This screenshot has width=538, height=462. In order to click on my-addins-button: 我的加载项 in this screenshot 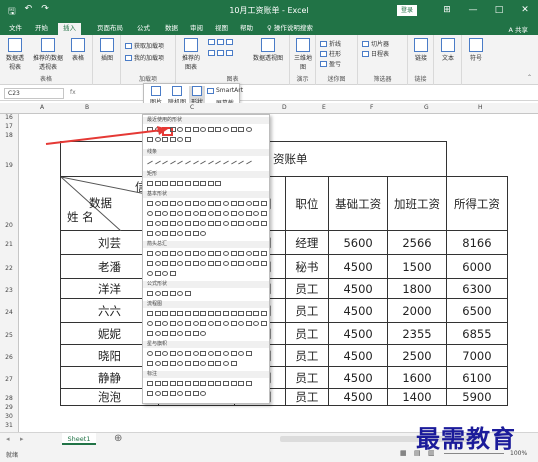, I will do `click(144, 57)`.